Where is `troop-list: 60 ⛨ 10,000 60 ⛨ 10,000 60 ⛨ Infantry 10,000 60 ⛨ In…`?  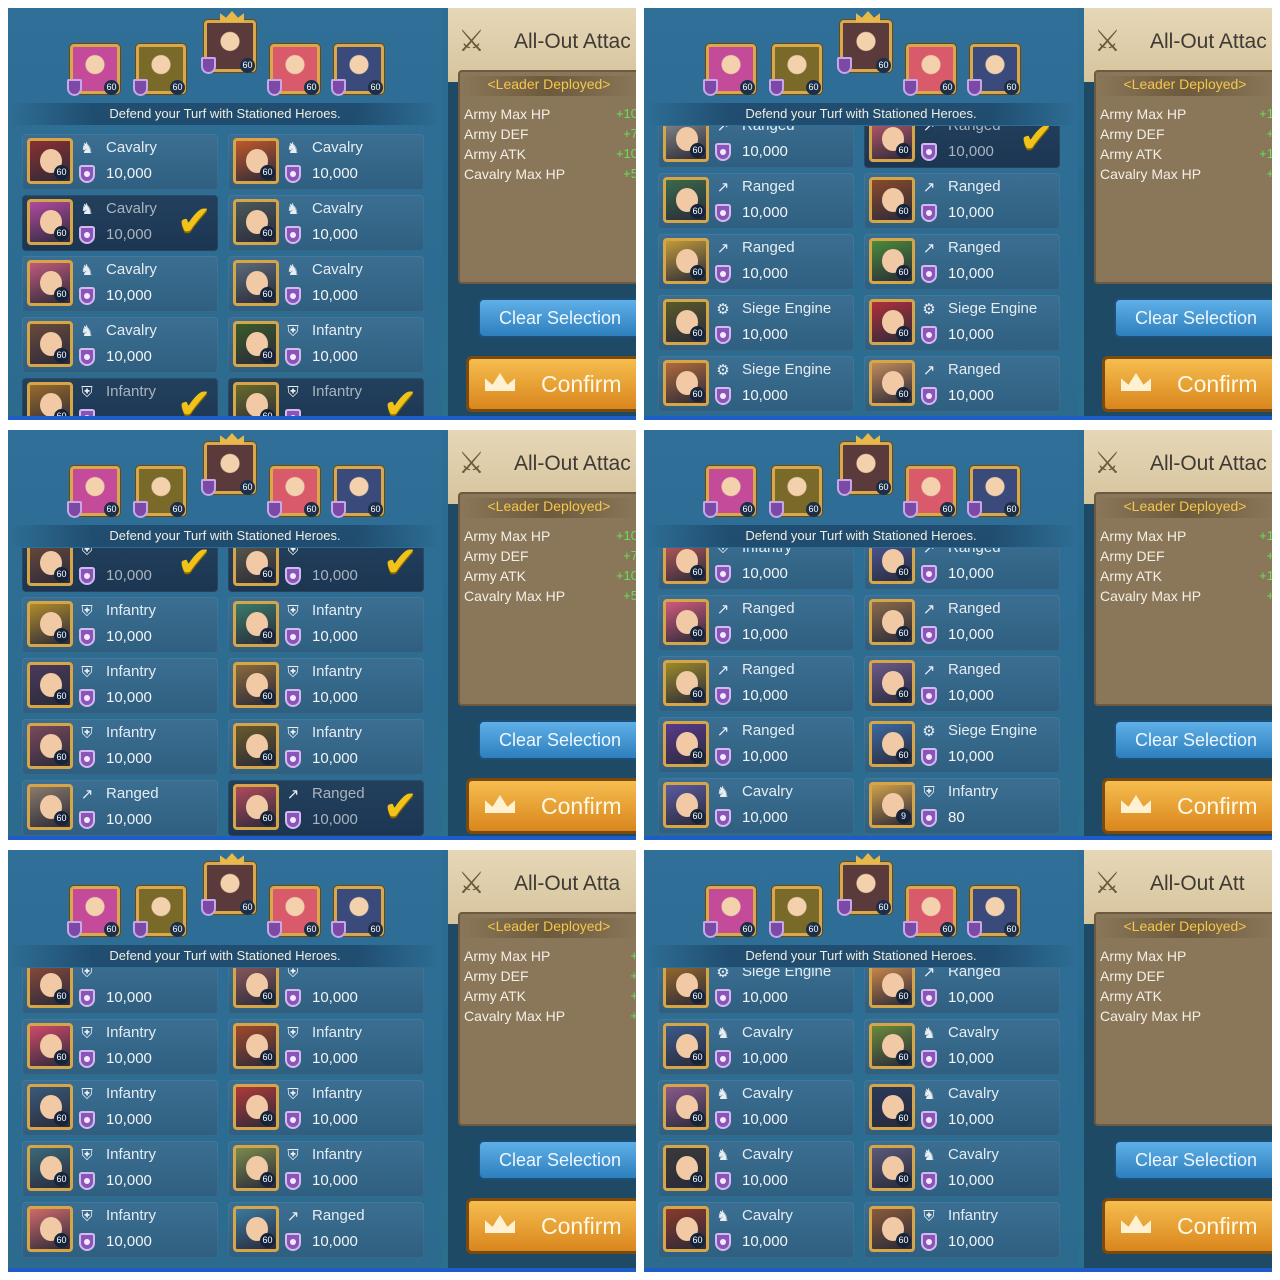 troop-list: 60 ⛨ 10,000 60 ⛨ 10,000 60 ⛨ Infantry 10,000 60 ⛨ In… is located at coordinates (229, 1118).